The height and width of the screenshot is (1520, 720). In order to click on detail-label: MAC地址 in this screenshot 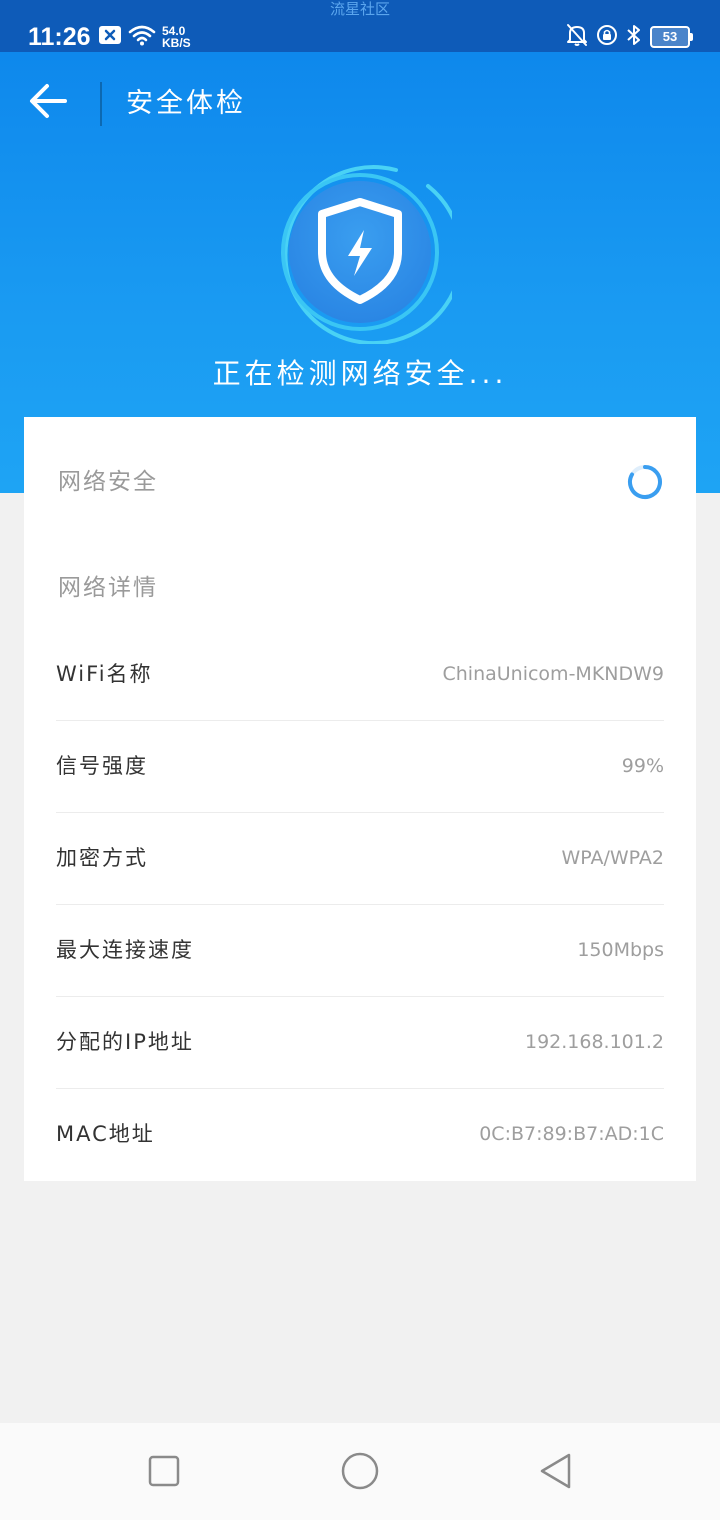, I will do `click(105, 1134)`.